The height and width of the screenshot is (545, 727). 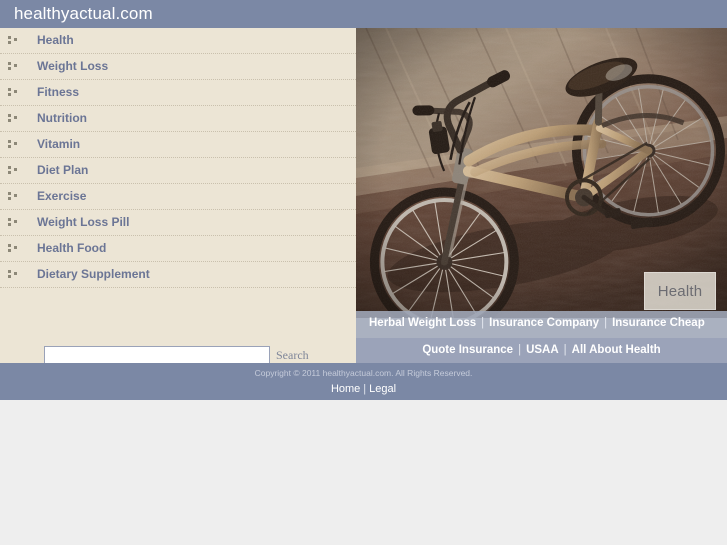 I want to click on site-title: healthyactual.com, so click(x=83, y=13).